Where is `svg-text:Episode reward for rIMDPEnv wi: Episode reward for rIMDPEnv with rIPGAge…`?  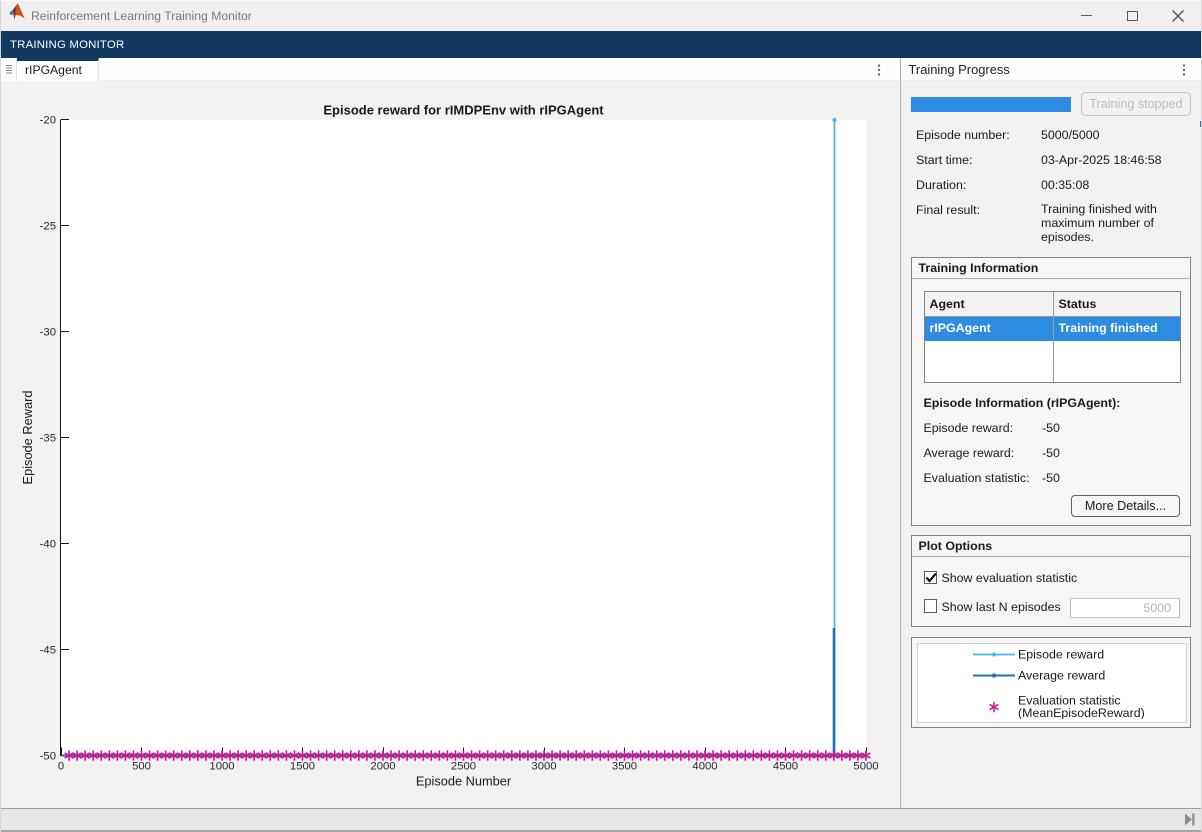 svg-text:Episode reward for rIMDPEnv wi: Episode reward for rIMDPEnv with rIPGAge… is located at coordinates (463, 110).